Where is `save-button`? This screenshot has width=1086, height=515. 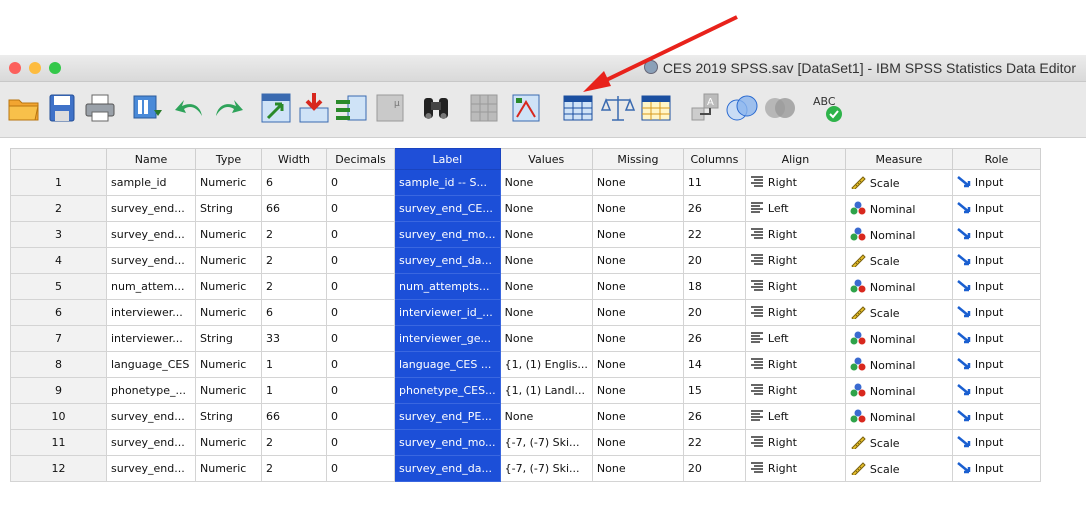 save-button is located at coordinates (62, 108).